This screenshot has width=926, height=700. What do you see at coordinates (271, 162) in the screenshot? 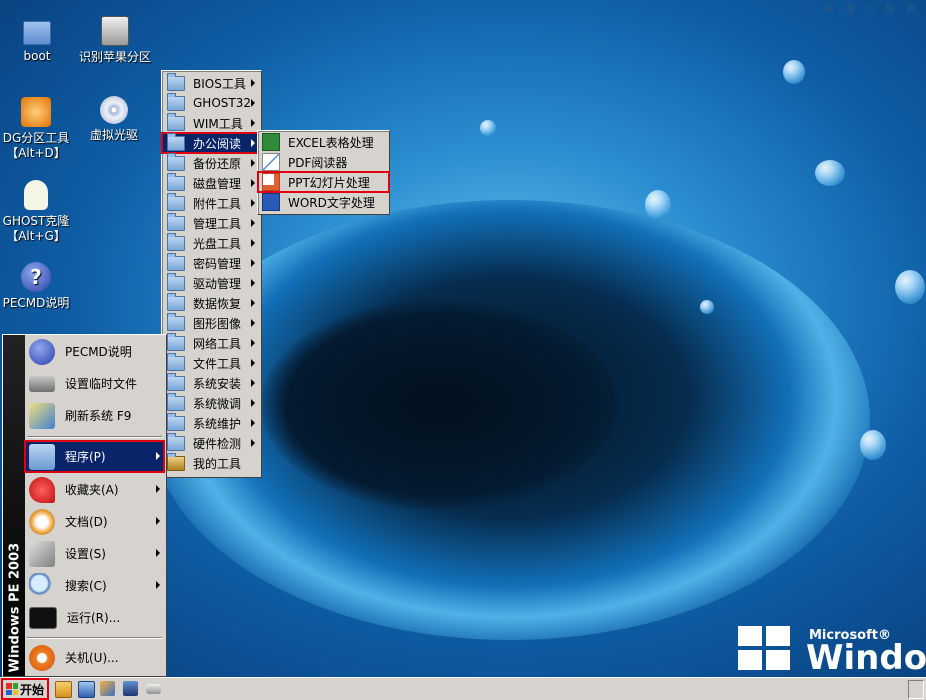
I see `pdf-icon` at bounding box center [271, 162].